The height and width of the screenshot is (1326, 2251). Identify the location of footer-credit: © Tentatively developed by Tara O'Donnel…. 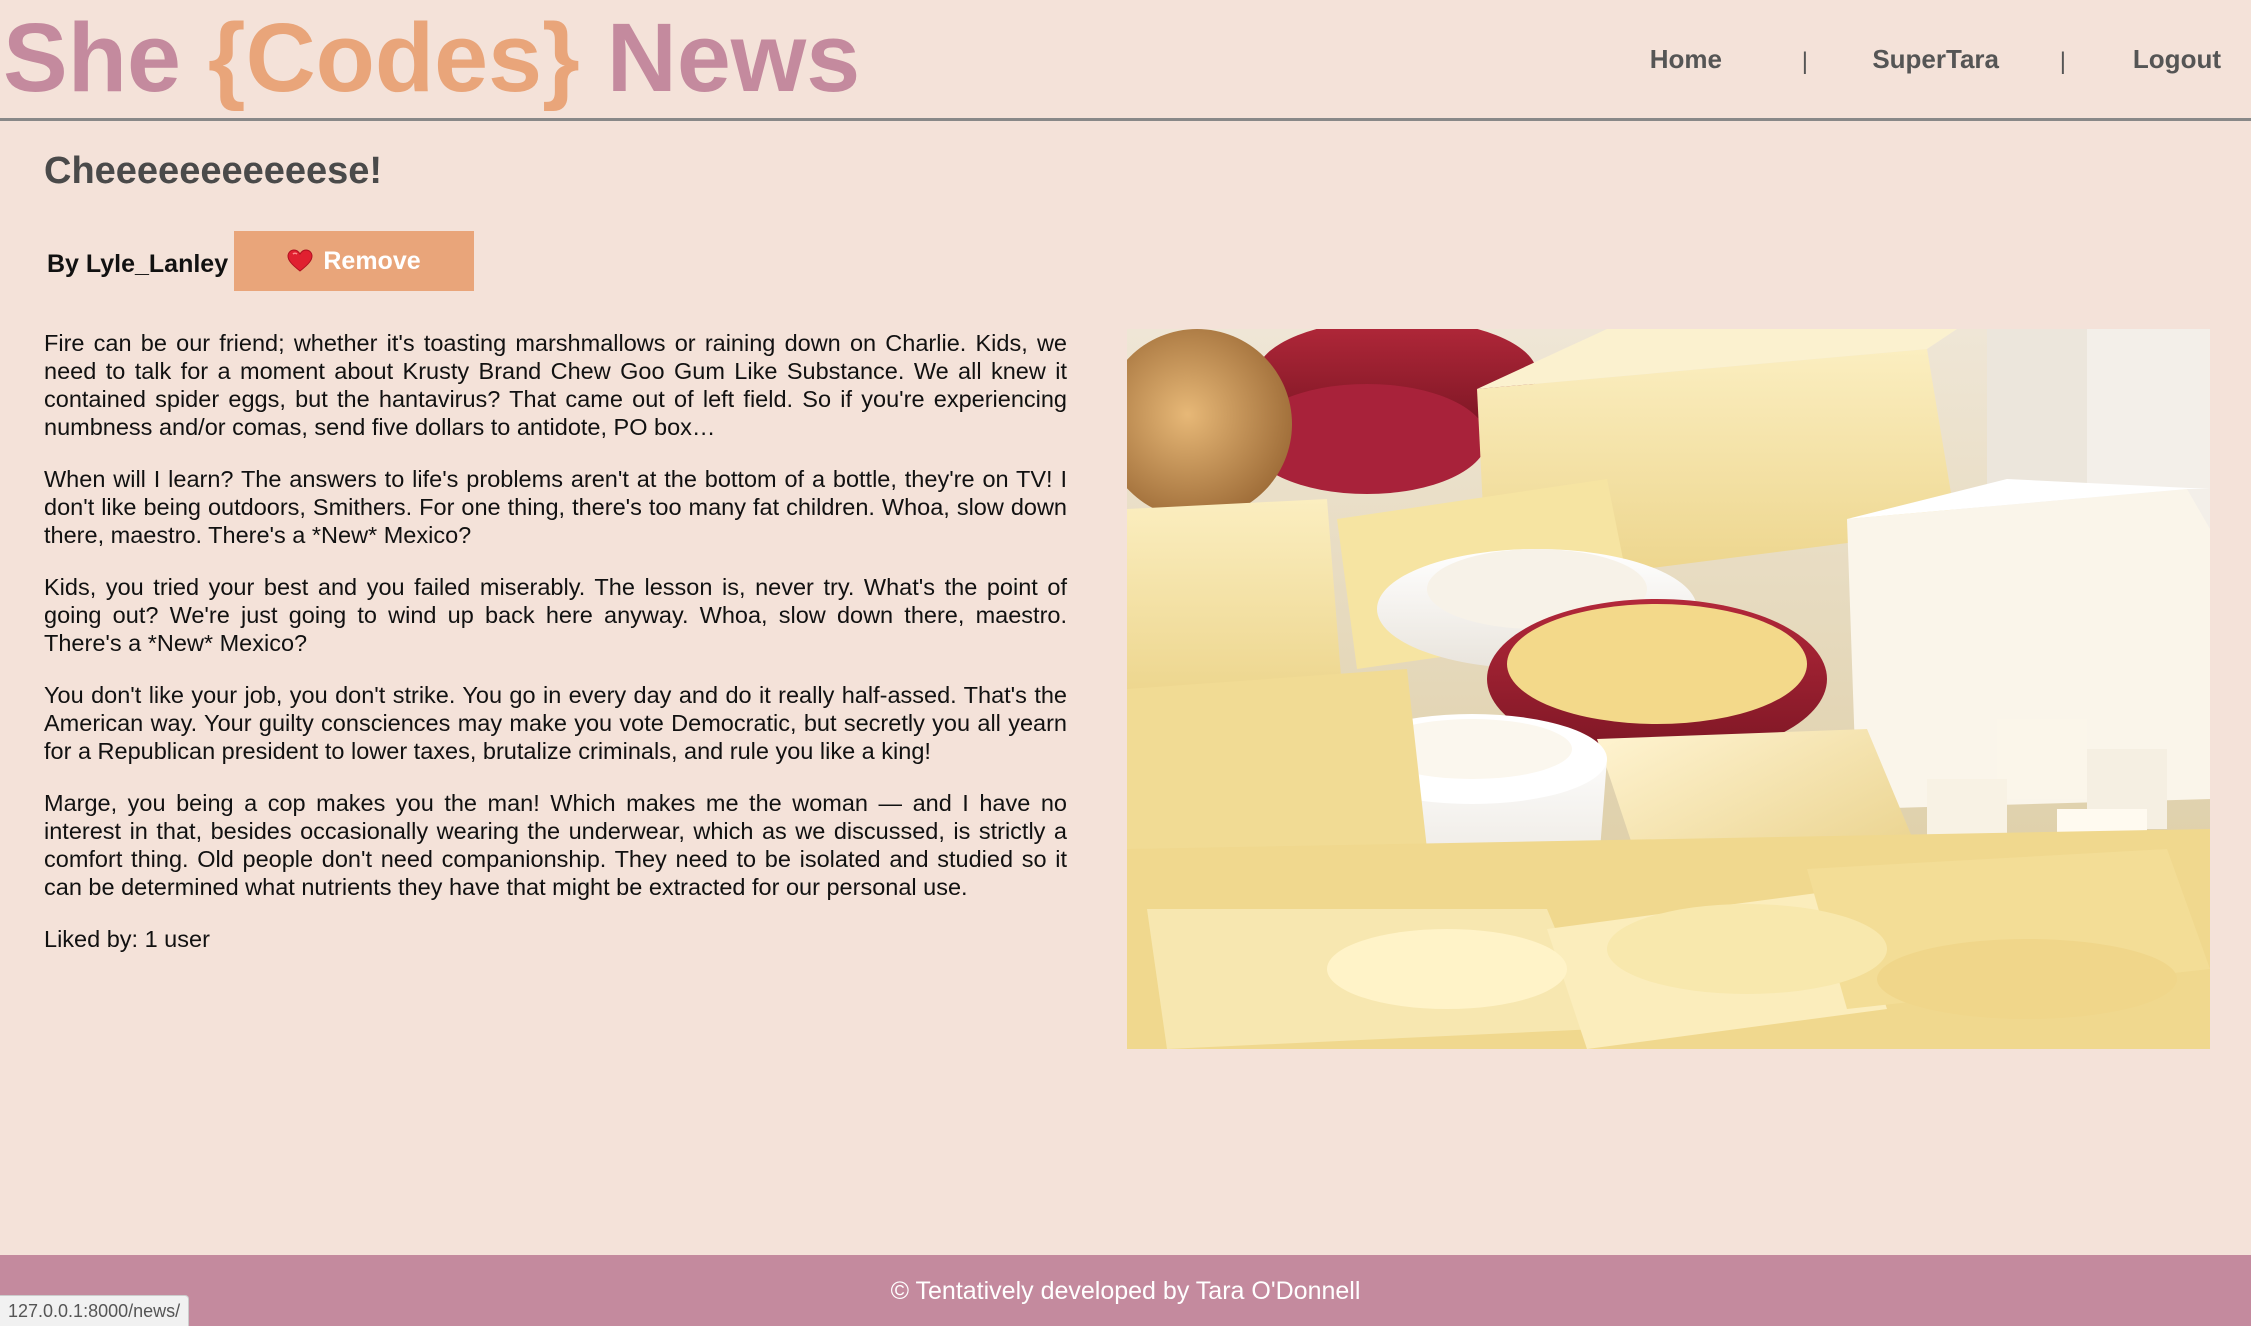
(1125, 1291).